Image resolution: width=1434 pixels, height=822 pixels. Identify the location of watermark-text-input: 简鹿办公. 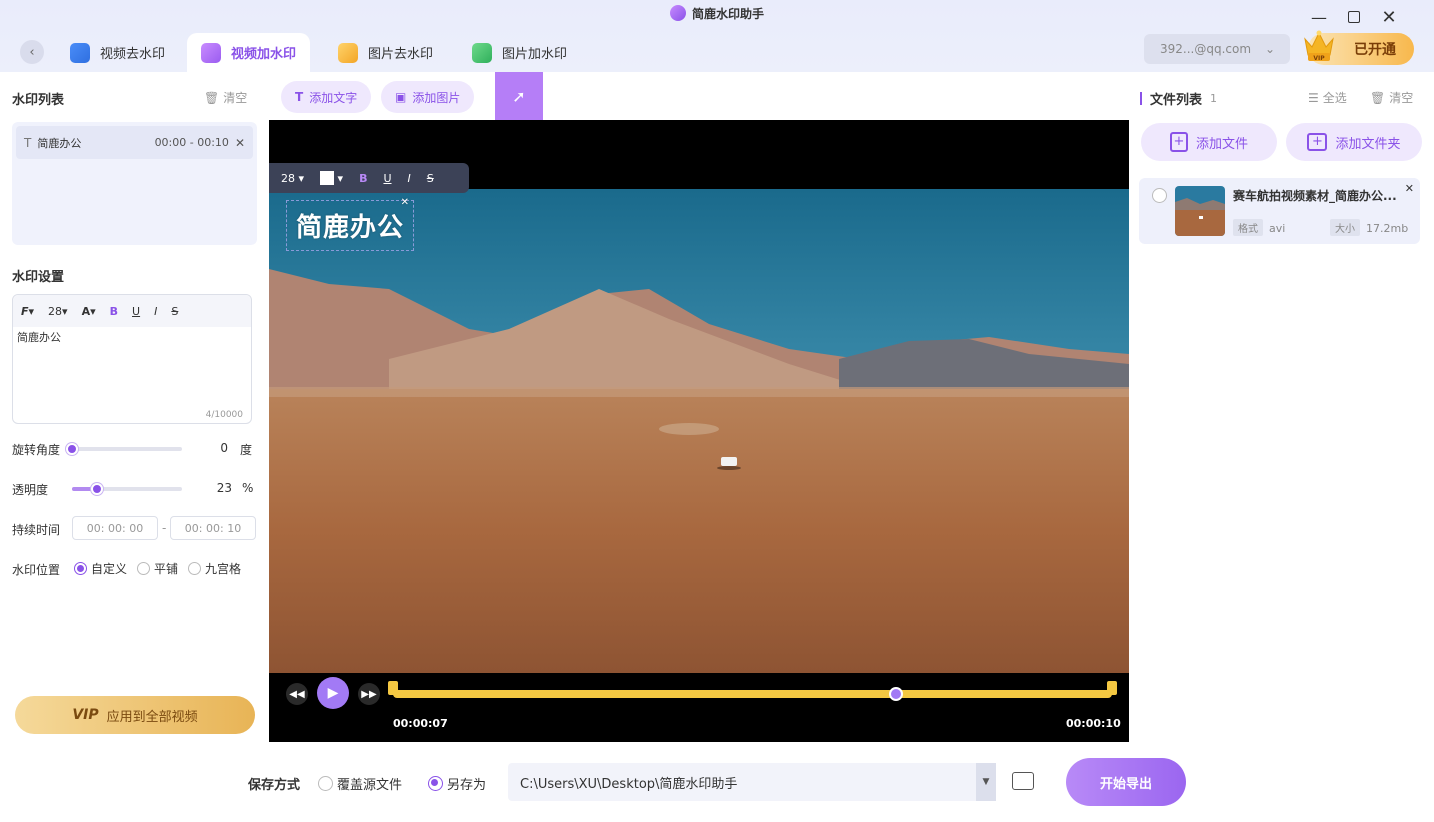
(132, 367).